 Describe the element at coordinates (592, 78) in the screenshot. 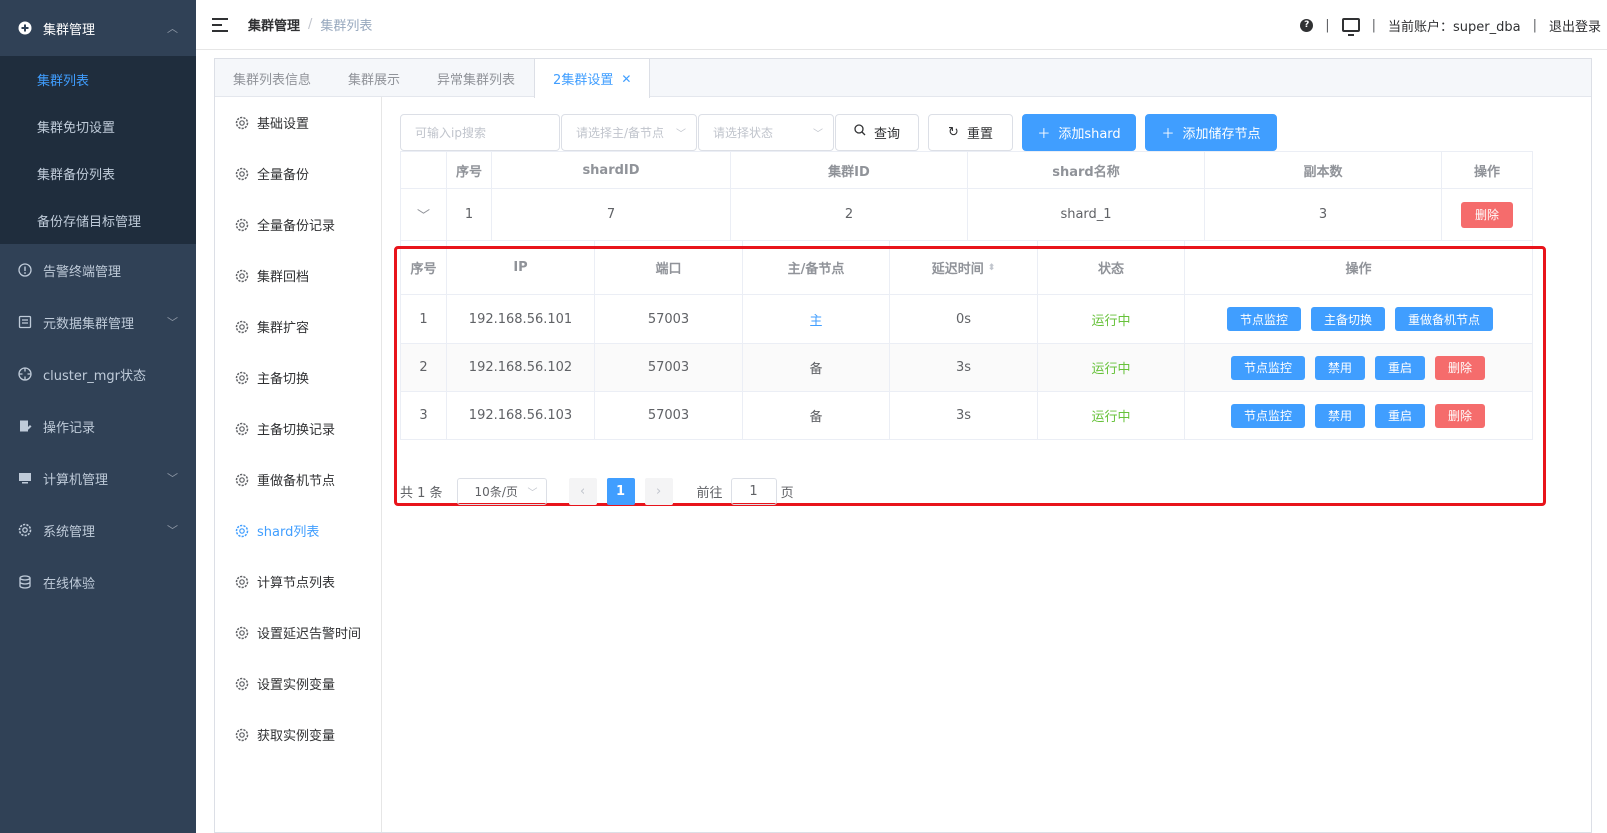

I see `tab-cluster-settings: 2集群设置 ✕` at that location.